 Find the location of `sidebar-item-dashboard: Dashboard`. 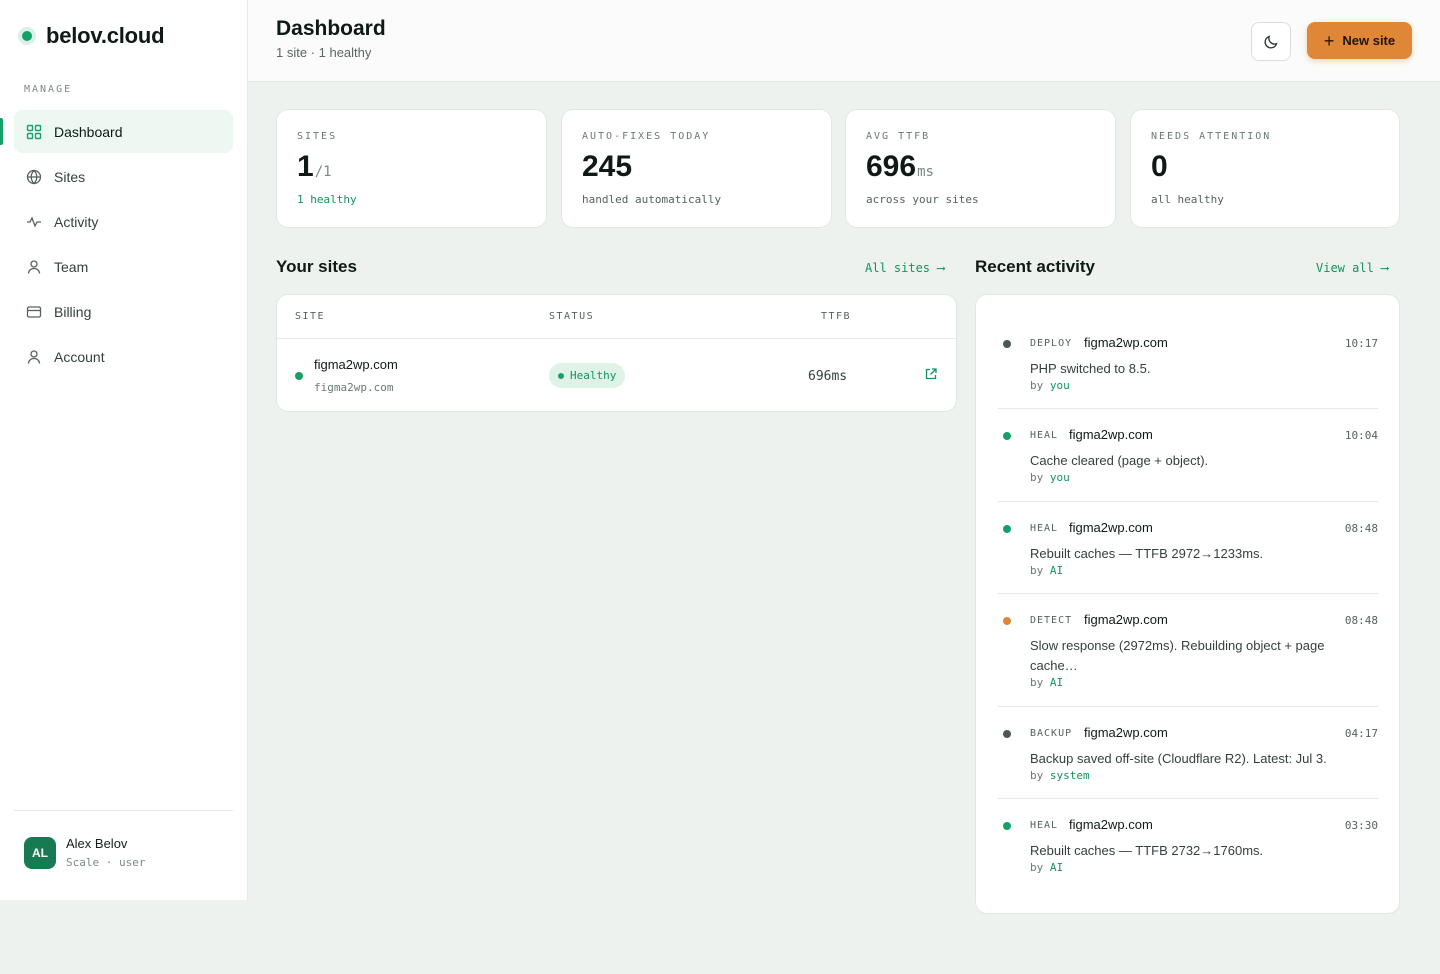

sidebar-item-dashboard: Dashboard is located at coordinates (116, 131).